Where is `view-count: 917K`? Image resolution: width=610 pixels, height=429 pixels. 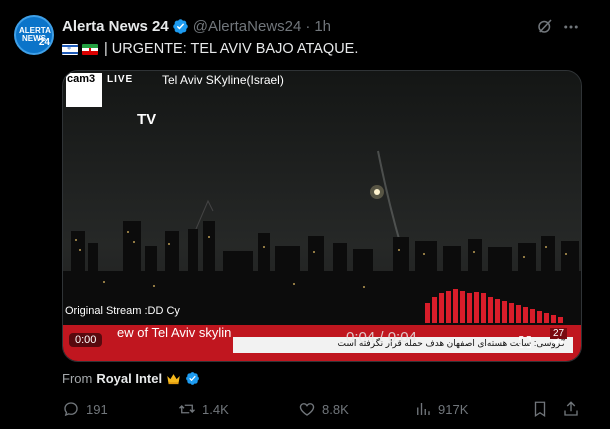
view-count: 917K is located at coordinates (453, 409).